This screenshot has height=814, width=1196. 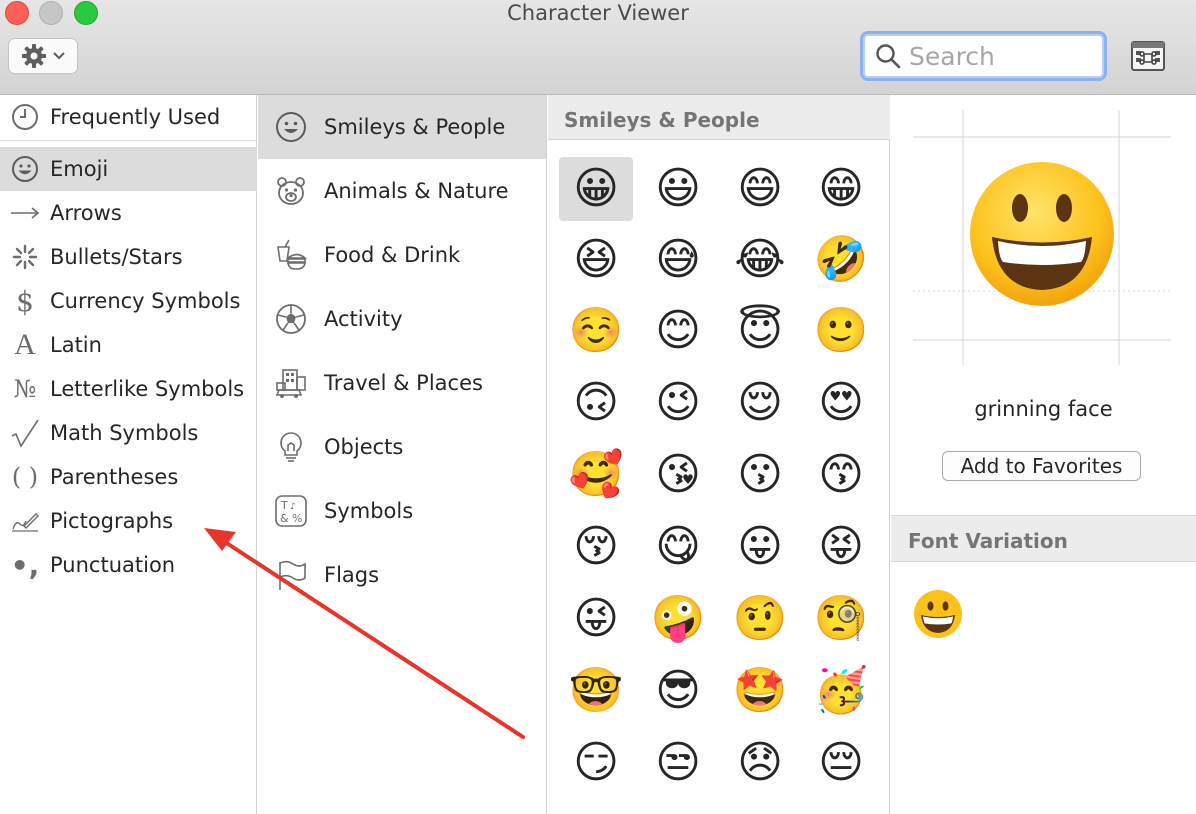 What do you see at coordinates (678, 619) in the screenshot?
I see `emoji-cell-zany-face: 🤪` at bounding box center [678, 619].